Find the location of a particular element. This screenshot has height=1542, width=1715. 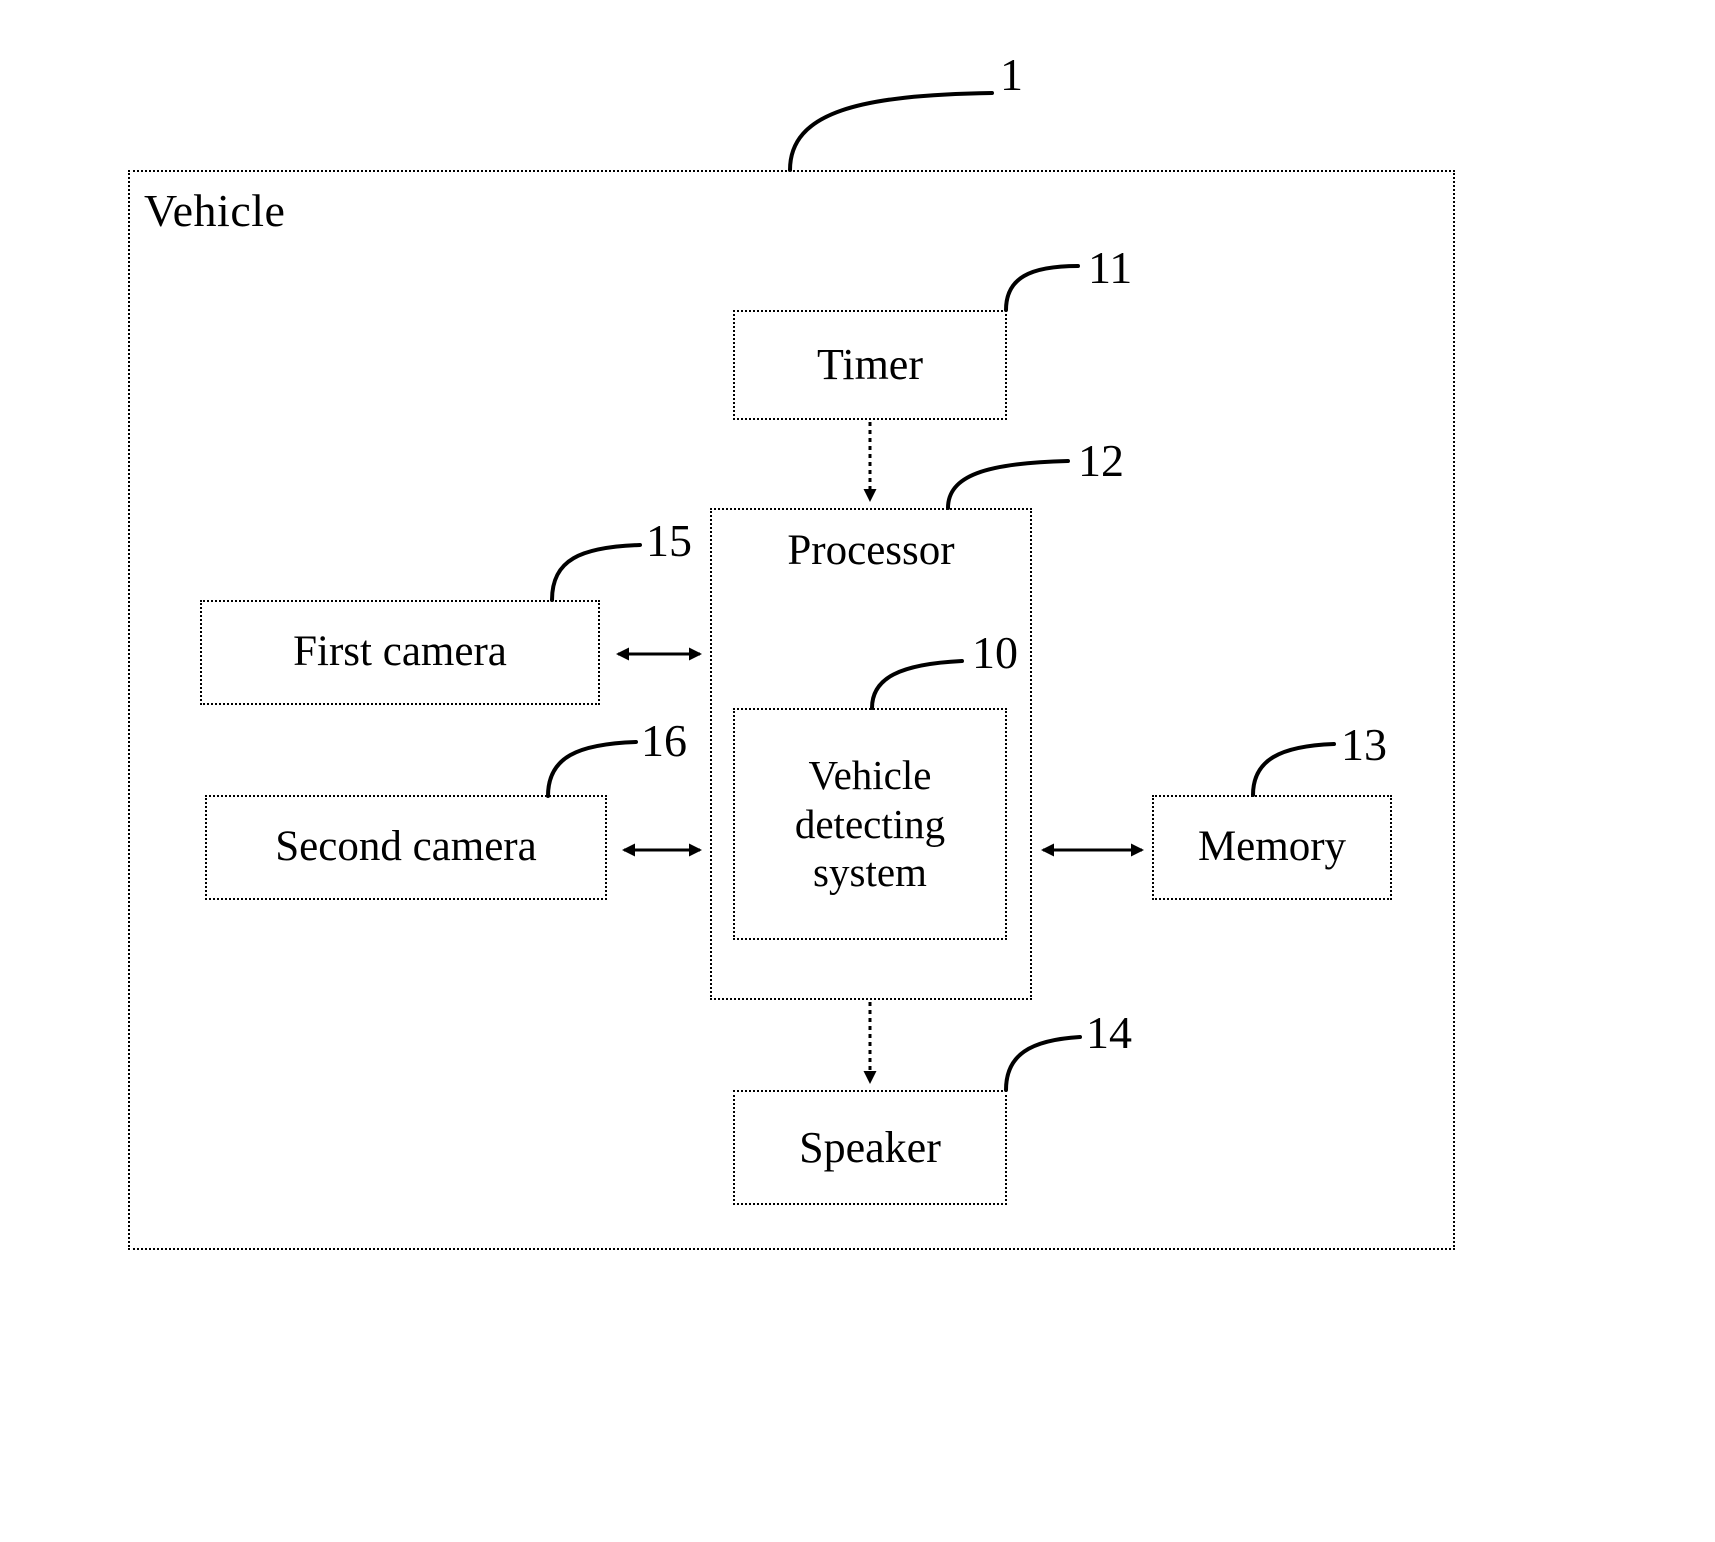

vehicle-detecting-system-label: Vehicle detecting system is located at coordinates (870, 824).